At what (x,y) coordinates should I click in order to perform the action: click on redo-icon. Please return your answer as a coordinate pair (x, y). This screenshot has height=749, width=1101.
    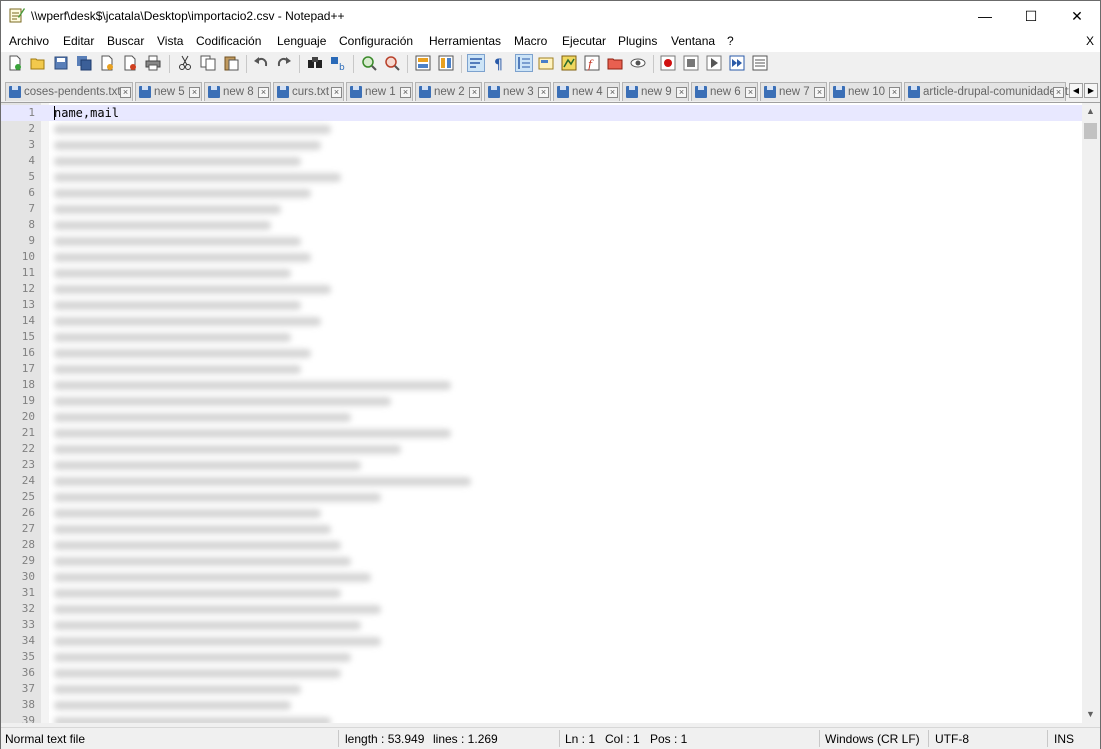
    Looking at the image, I should click on (284, 63).